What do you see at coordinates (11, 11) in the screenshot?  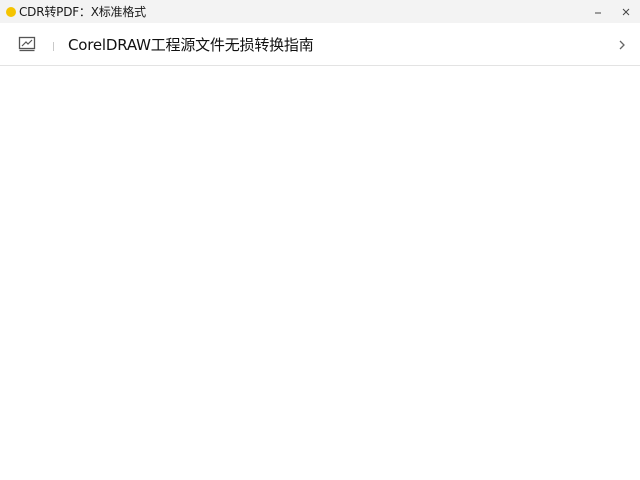 I see `app-dot-icon` at bounding box center [11, 11].